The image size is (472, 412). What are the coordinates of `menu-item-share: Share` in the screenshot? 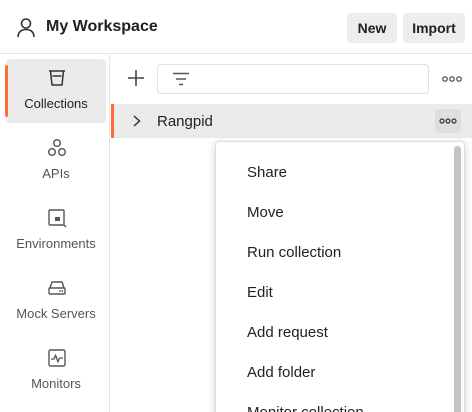 It's located at (334, 172).